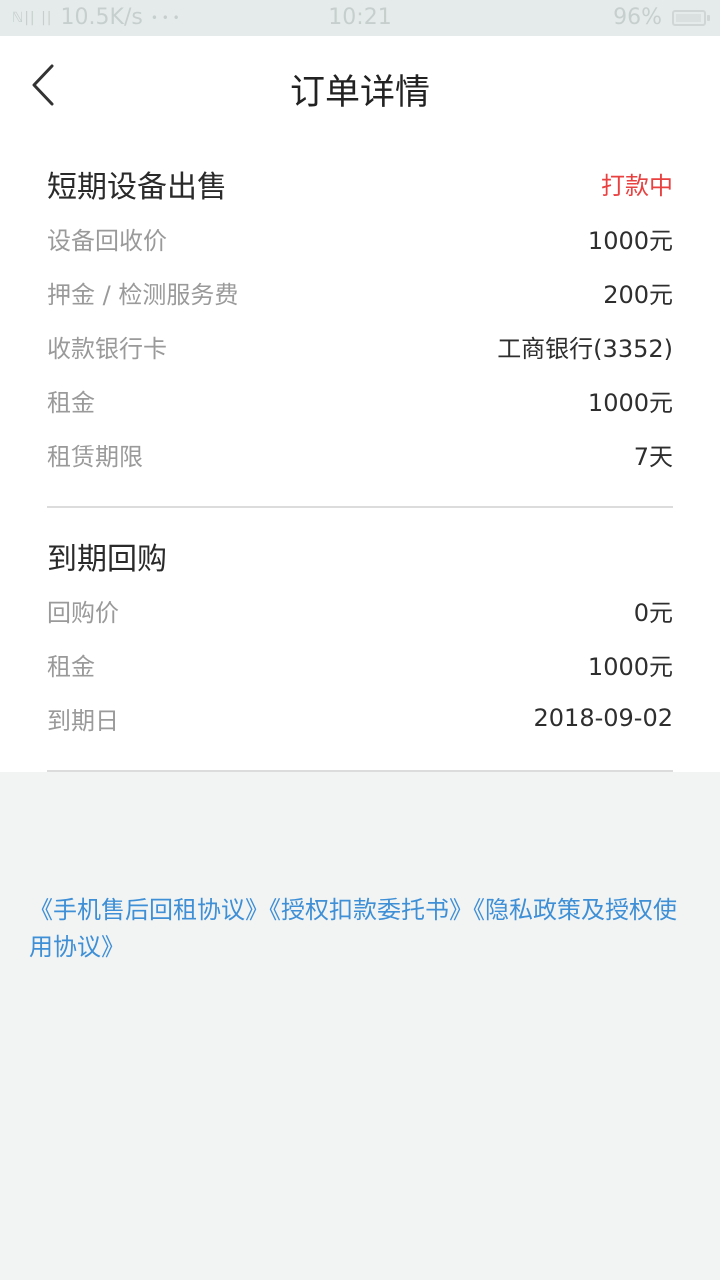 The width and height of the screenshot is (720, 1280). I want to click on status-badge: 打款中, so click(637, 186).